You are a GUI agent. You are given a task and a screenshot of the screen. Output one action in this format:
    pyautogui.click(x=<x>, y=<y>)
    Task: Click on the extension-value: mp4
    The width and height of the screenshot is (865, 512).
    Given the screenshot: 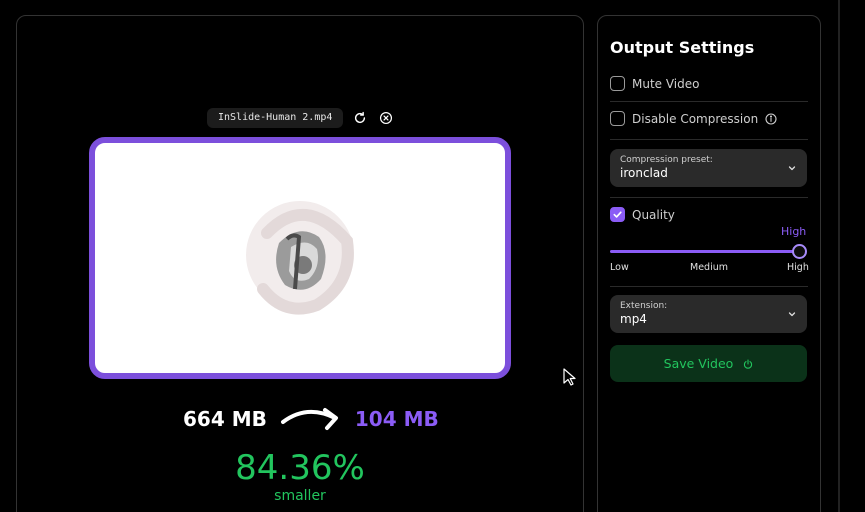 What is the action you would take?
    pyautogui.click(x=633, y=319)
    